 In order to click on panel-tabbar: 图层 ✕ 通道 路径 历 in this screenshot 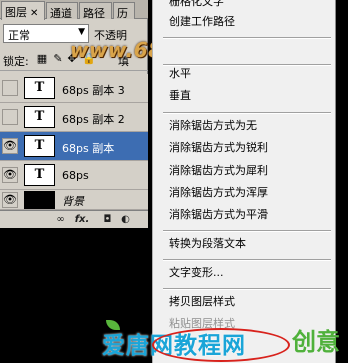, I will do `click(74, 10)`.